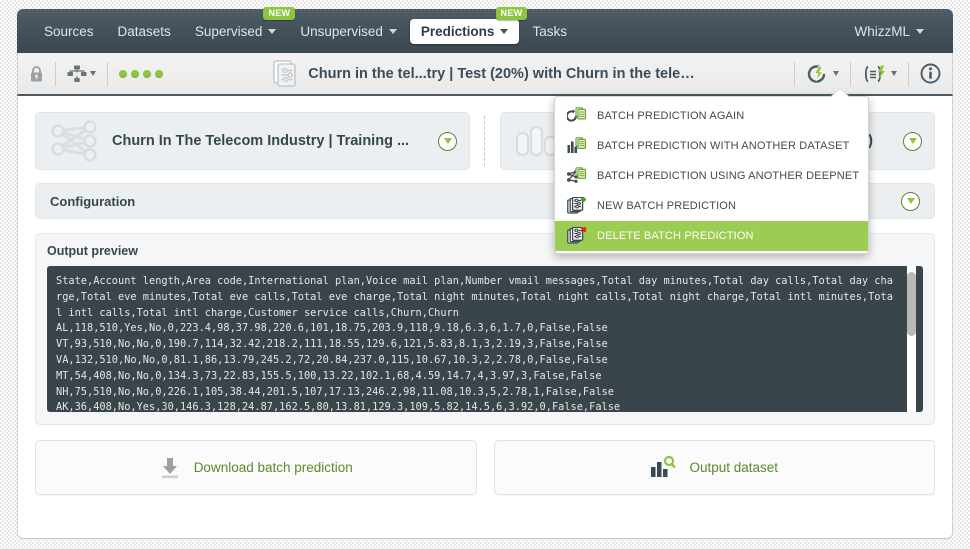 This screenshot has height=549, width=970. What do you see at coordinates (485, 467) in the screenshot?
I see `actions-row: Download batch prediction Output dataset` at bounding box center [485, 467].